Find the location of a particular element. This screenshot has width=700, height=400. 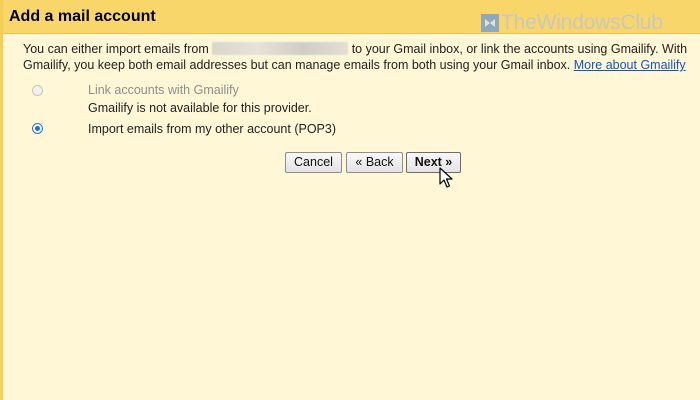

dialog-header: Add a mail account TheWindowsClub is located at coordinates (351, 17).